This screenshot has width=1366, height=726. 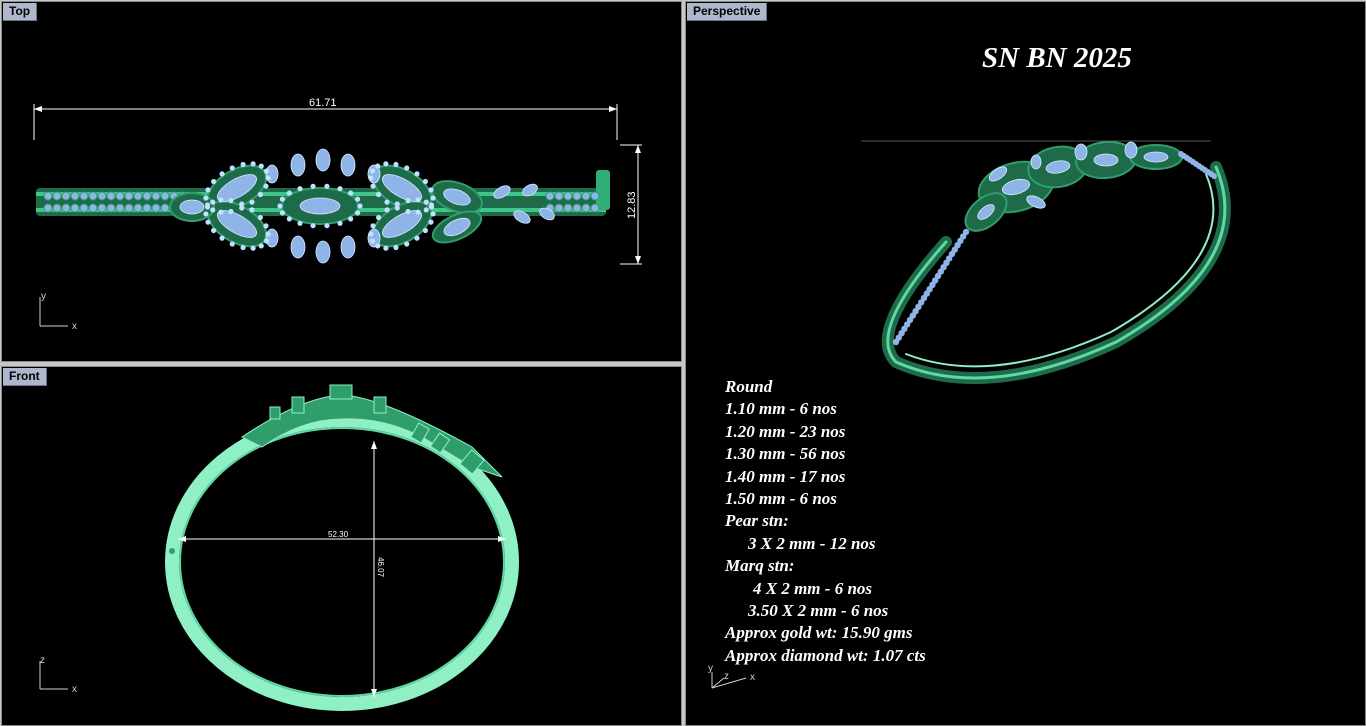 What do you see at coordinates (818, 611) in the screenshot?
I see `spec-line: 3.50 X 2 mm - 6 nos` at bounding box center [818, 611].